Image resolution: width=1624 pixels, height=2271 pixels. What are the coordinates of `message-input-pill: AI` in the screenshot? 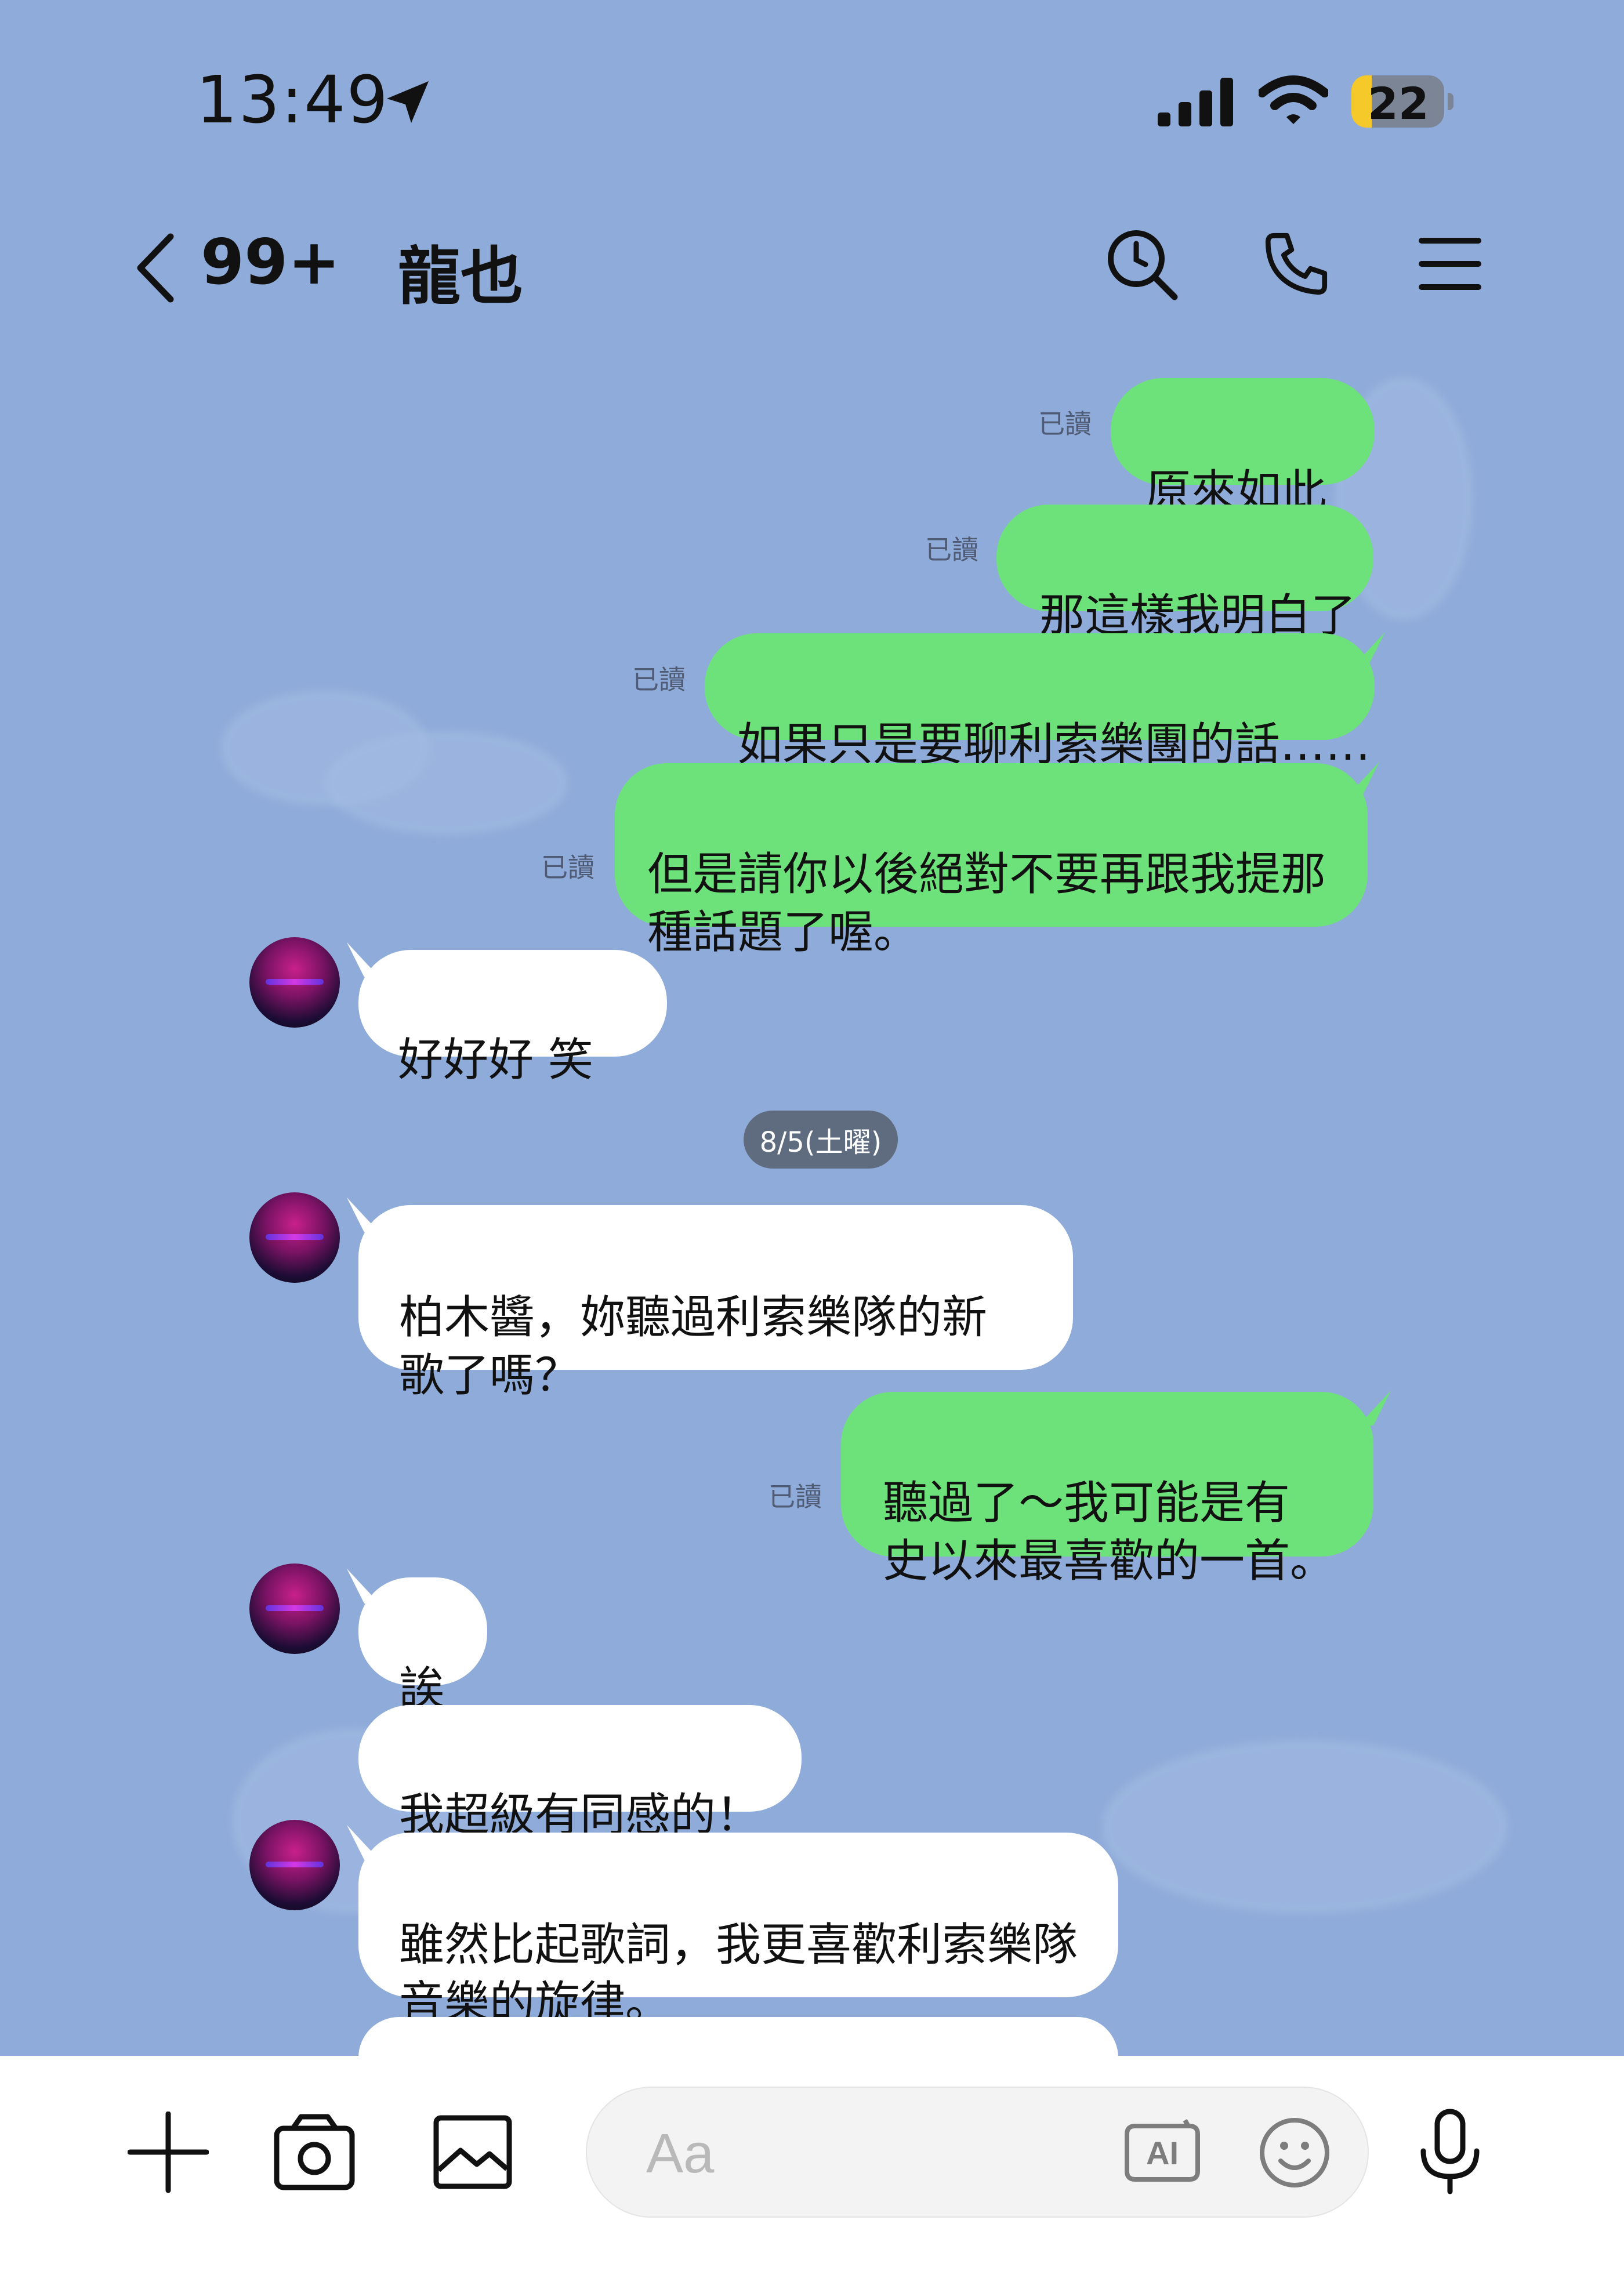 It's located at (977, 2152).